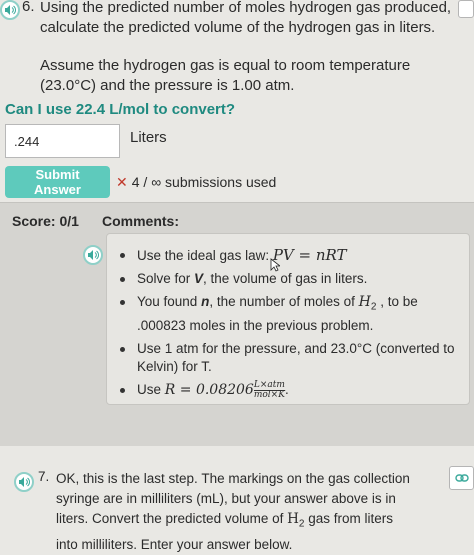  I want to click on comment-text: ., so click(286, 389).